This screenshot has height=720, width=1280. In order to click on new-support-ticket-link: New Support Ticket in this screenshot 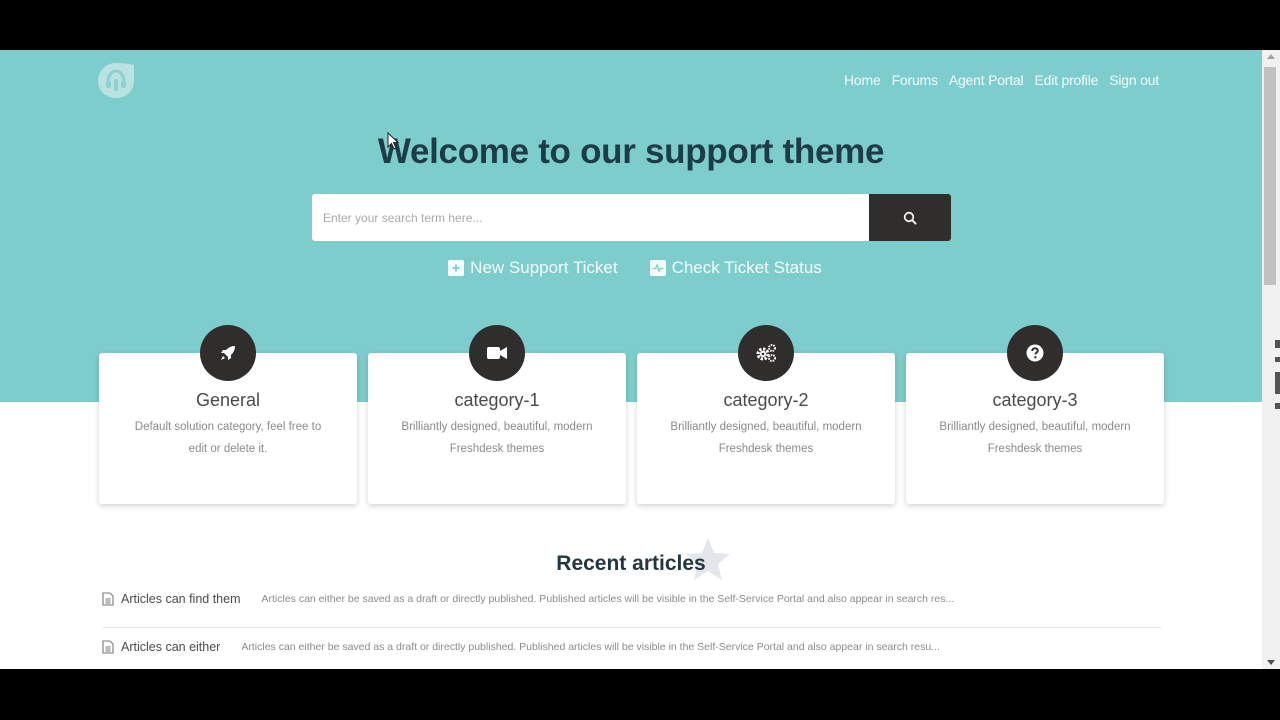, I will do `click(533, 268)`.